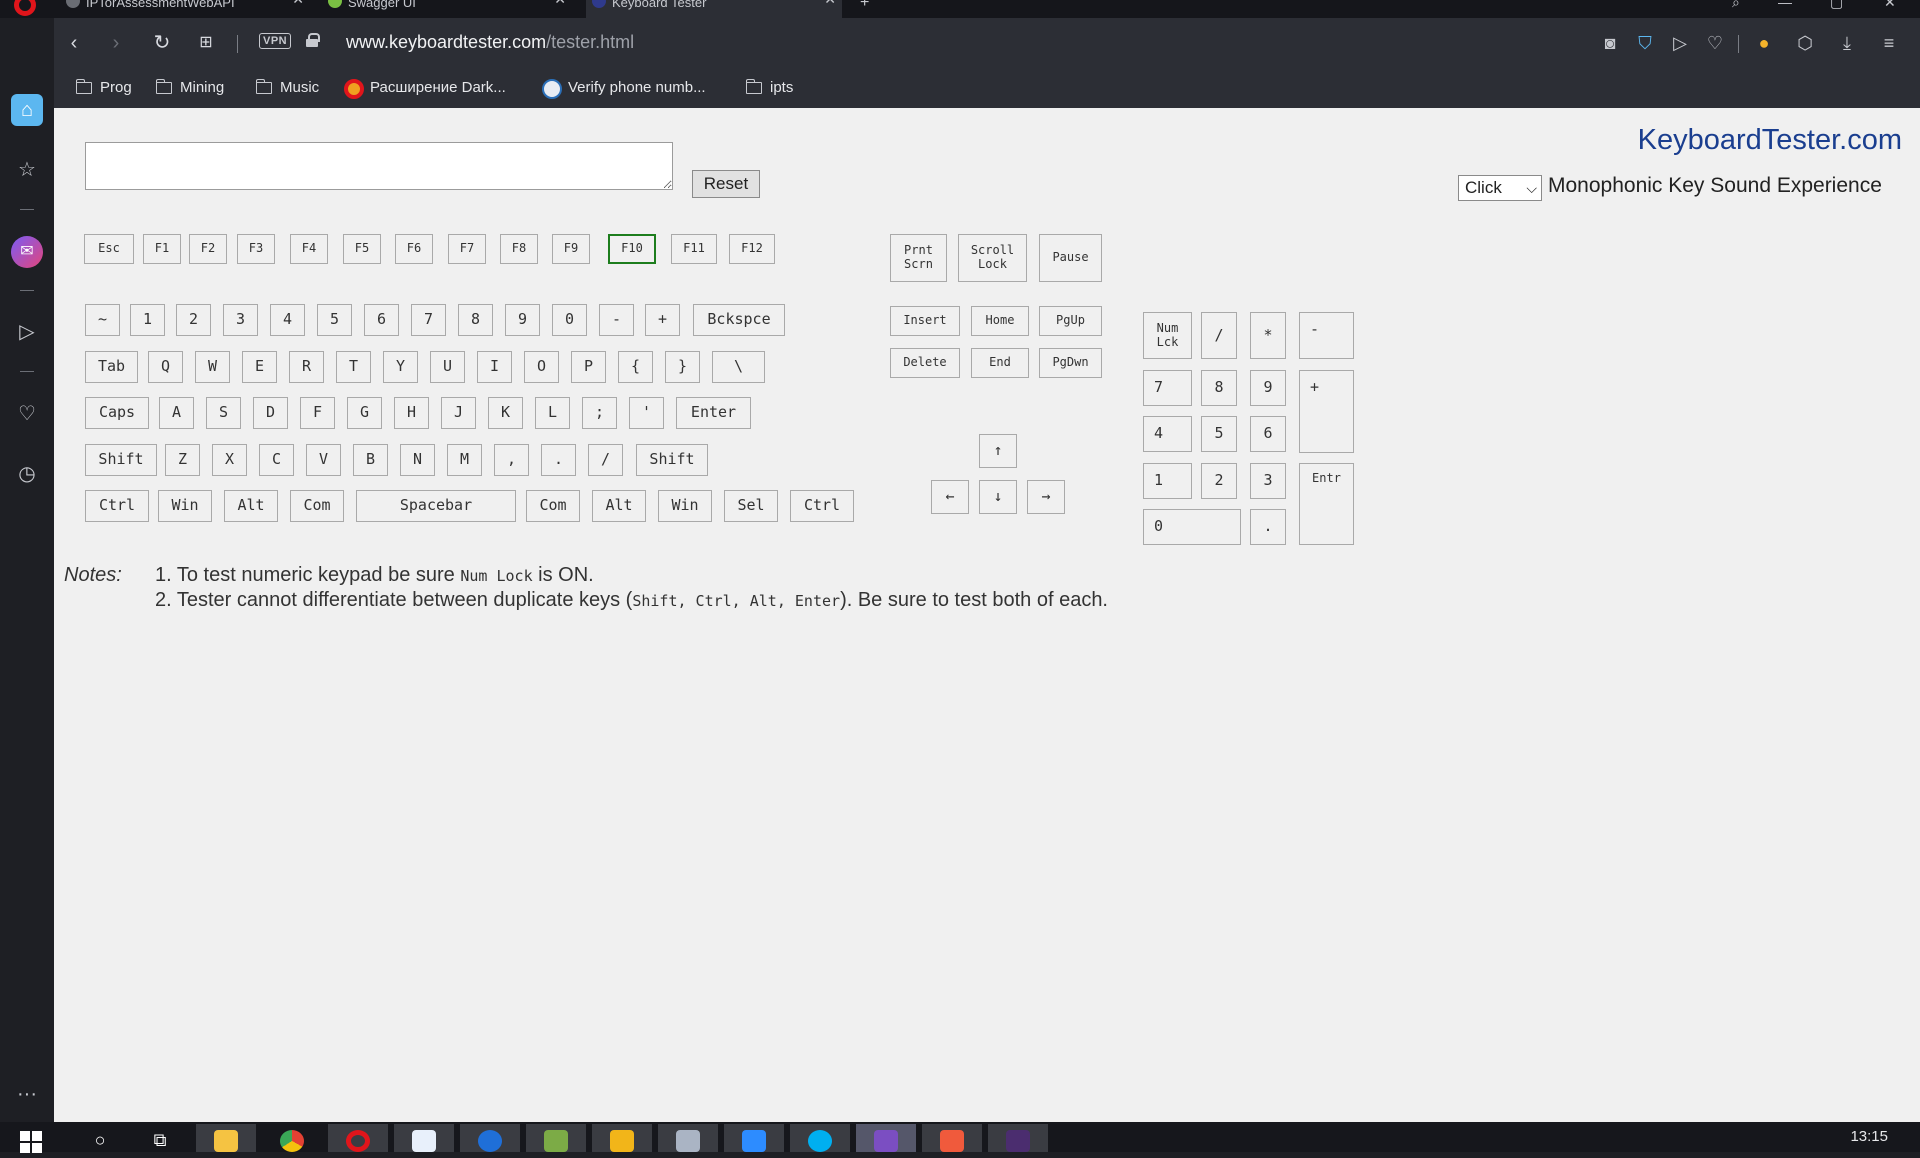 This screenshot has height=1158, width=1920. What do you see at coordinates (1610, 43) in the screenshot?
I see `camera-icon: ◙` at bounding box center [1610, 43].